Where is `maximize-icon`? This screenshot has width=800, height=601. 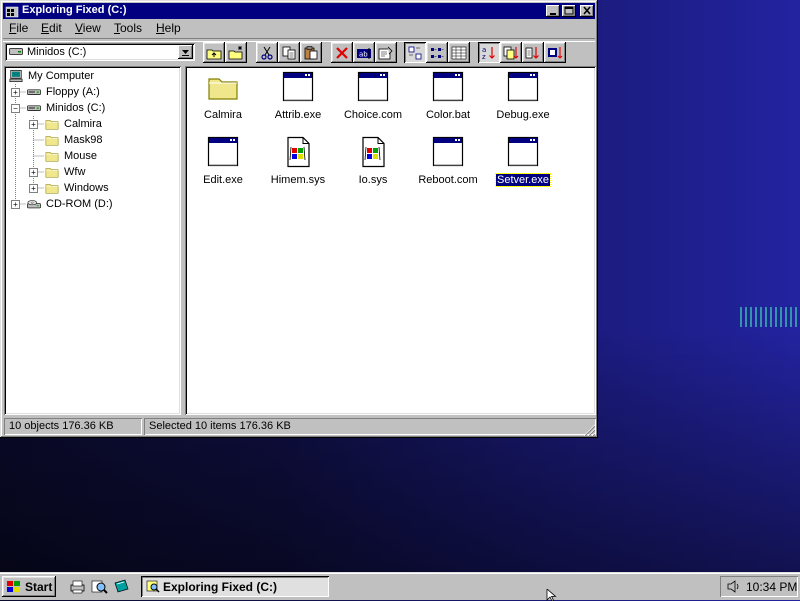 maximize-icon is located at coordinates (569, 10).